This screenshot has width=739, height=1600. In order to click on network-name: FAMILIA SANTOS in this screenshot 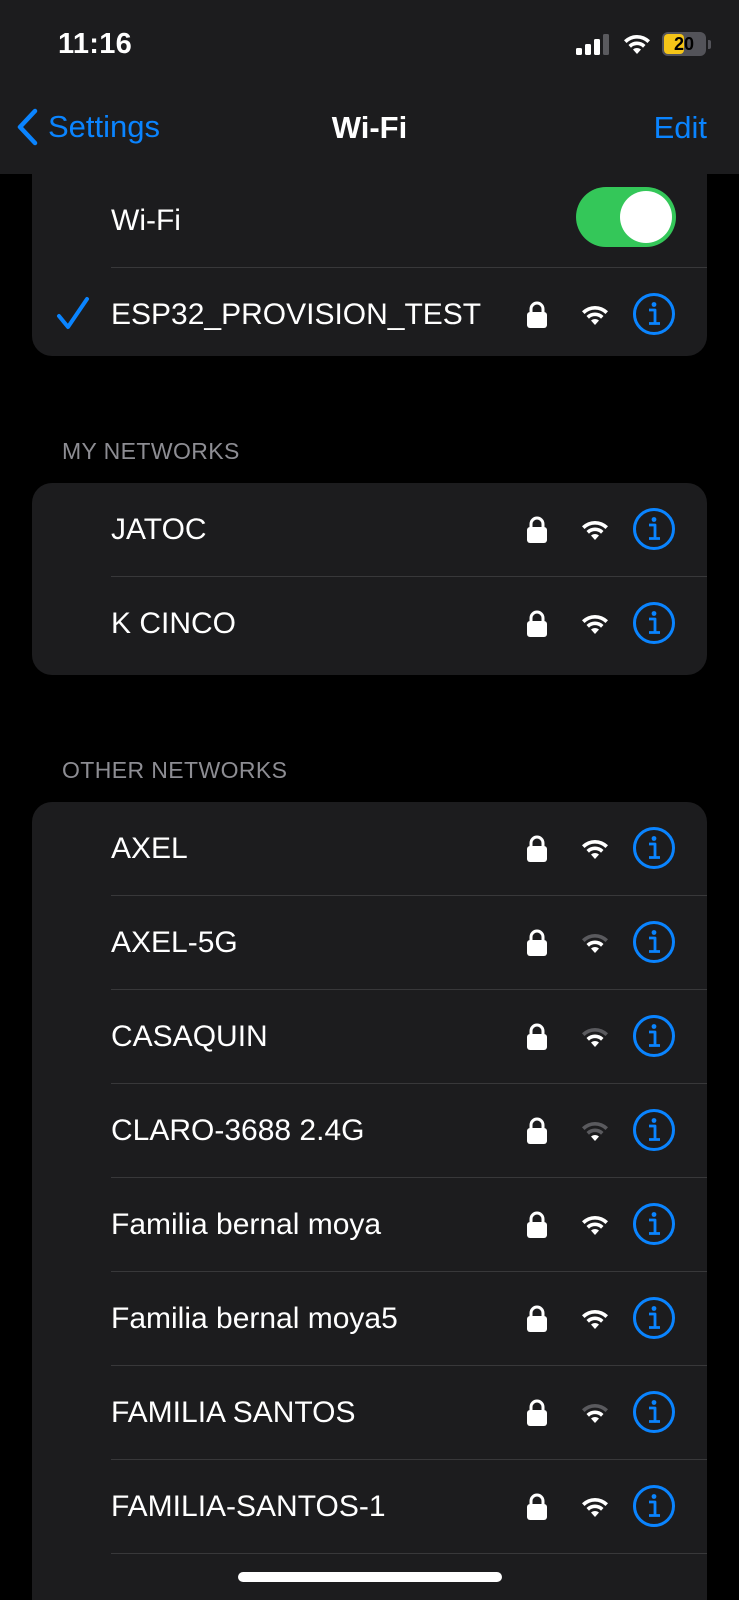, I will do `click(233, 1412)`.